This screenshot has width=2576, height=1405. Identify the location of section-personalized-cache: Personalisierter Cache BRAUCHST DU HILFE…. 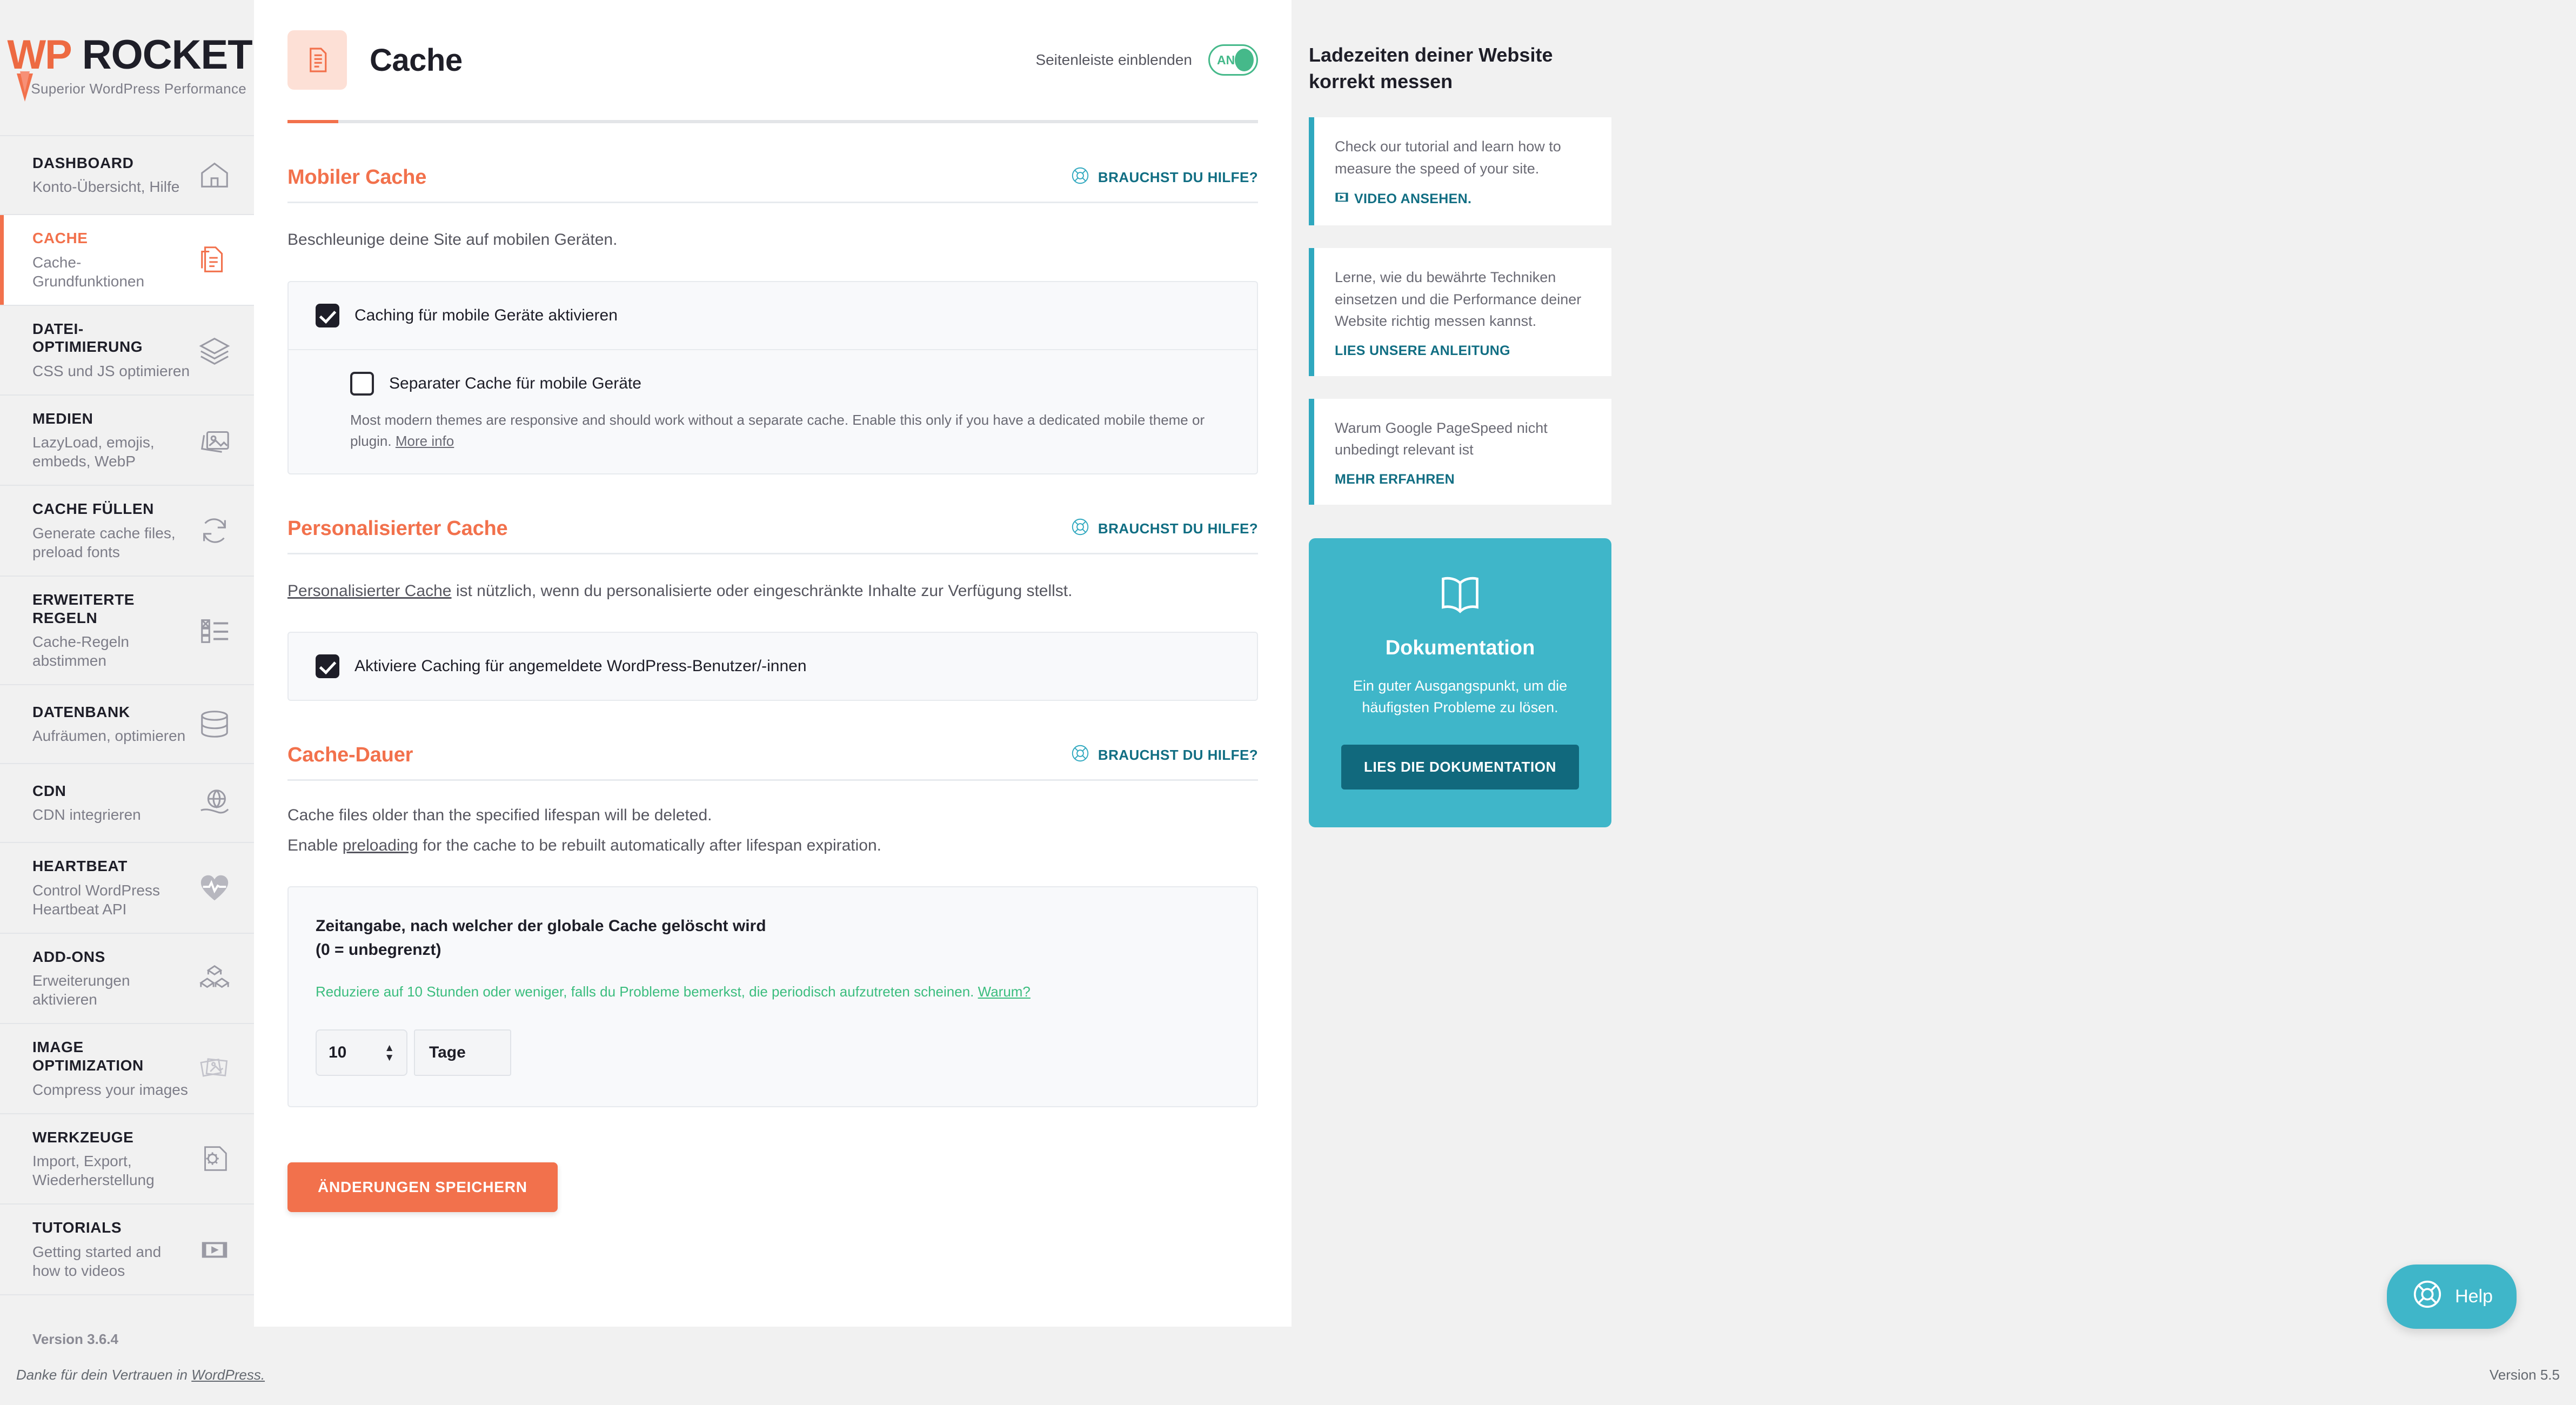
(772, 587).